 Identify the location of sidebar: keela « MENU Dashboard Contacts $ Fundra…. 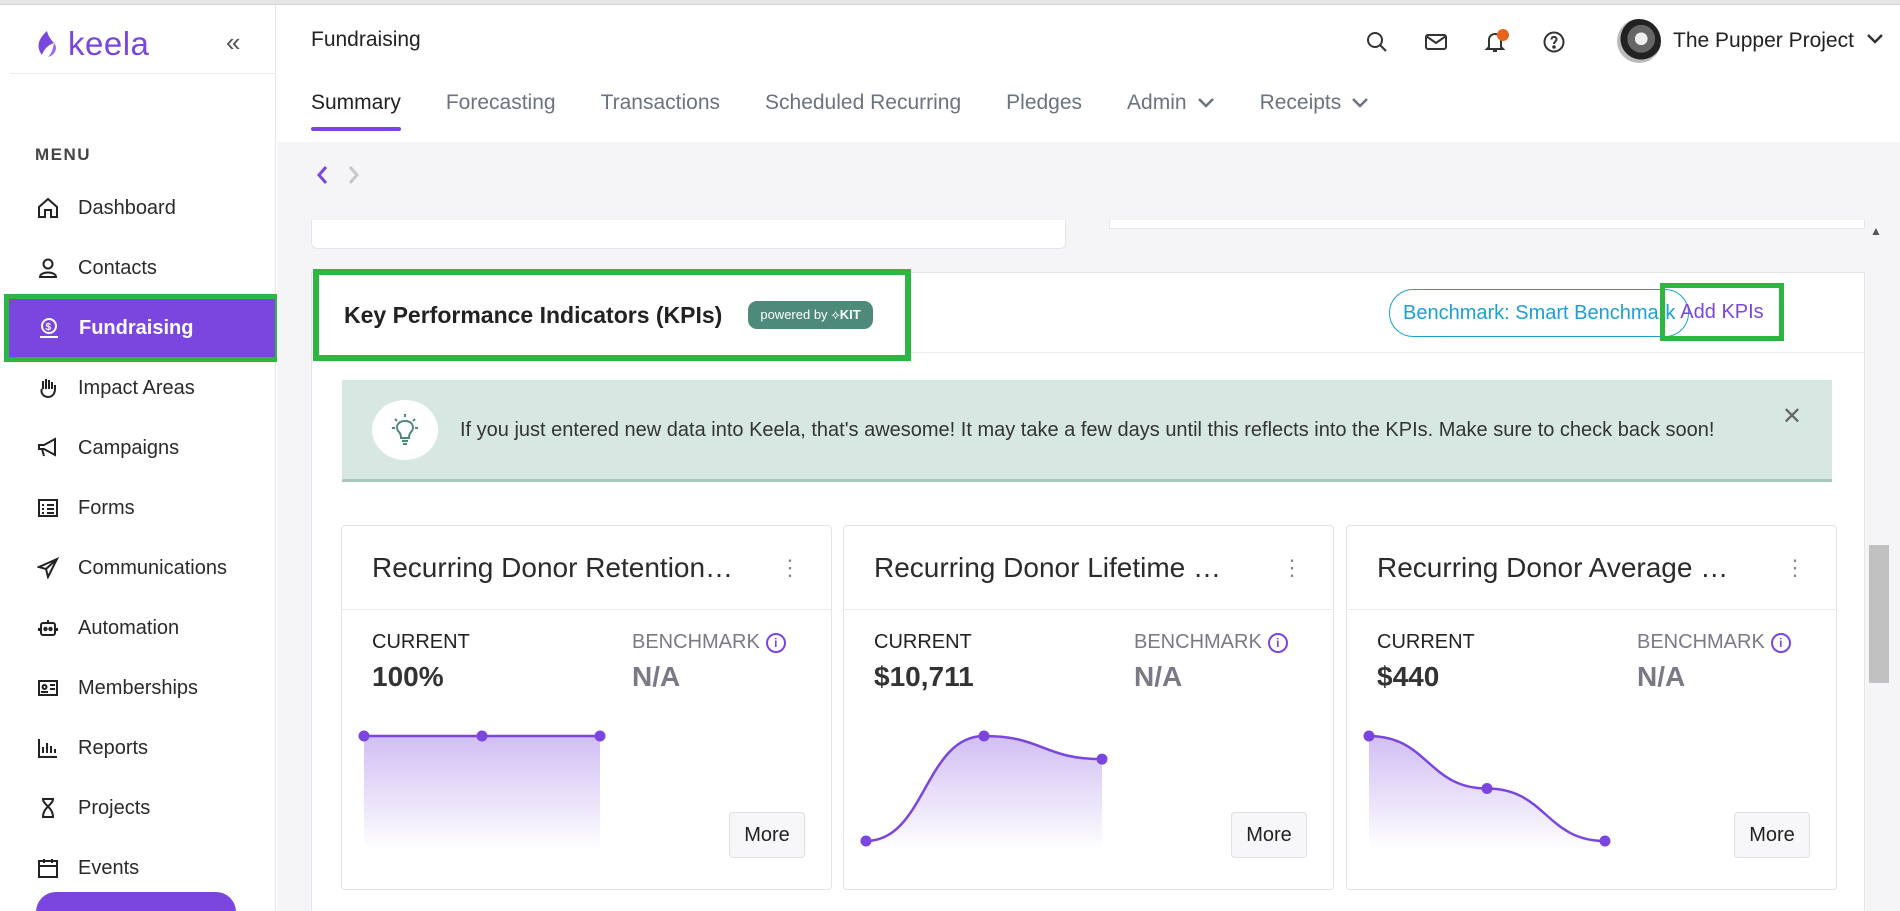
(140, 458).